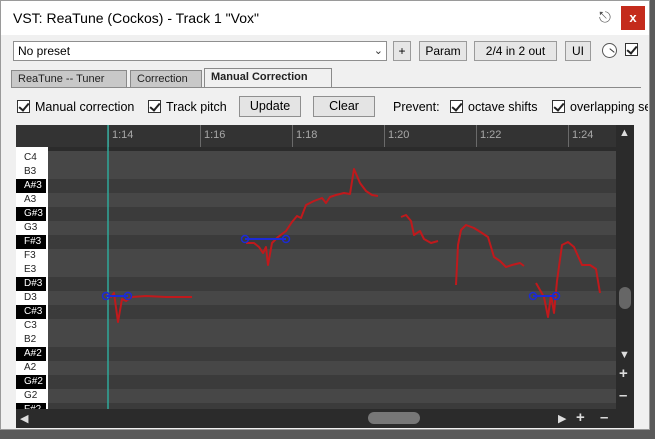  I want to click on pin-icon: ⎋, so click(605, 17).